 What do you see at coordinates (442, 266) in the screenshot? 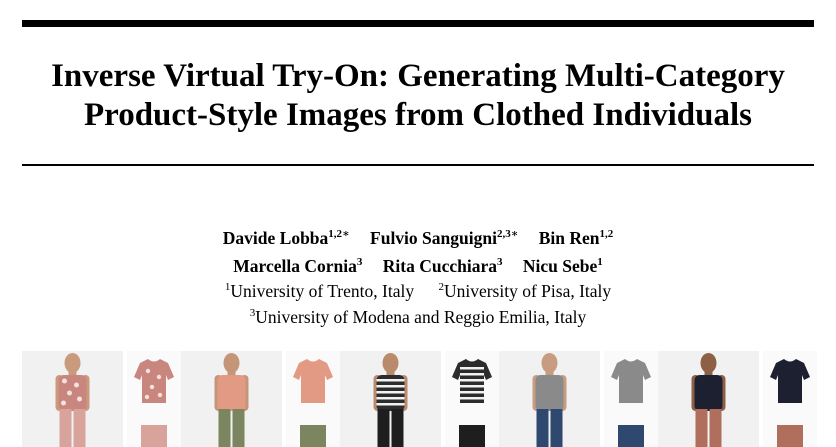
I see `author: Rita Cucchiara3` at bounding box center [442, 266].